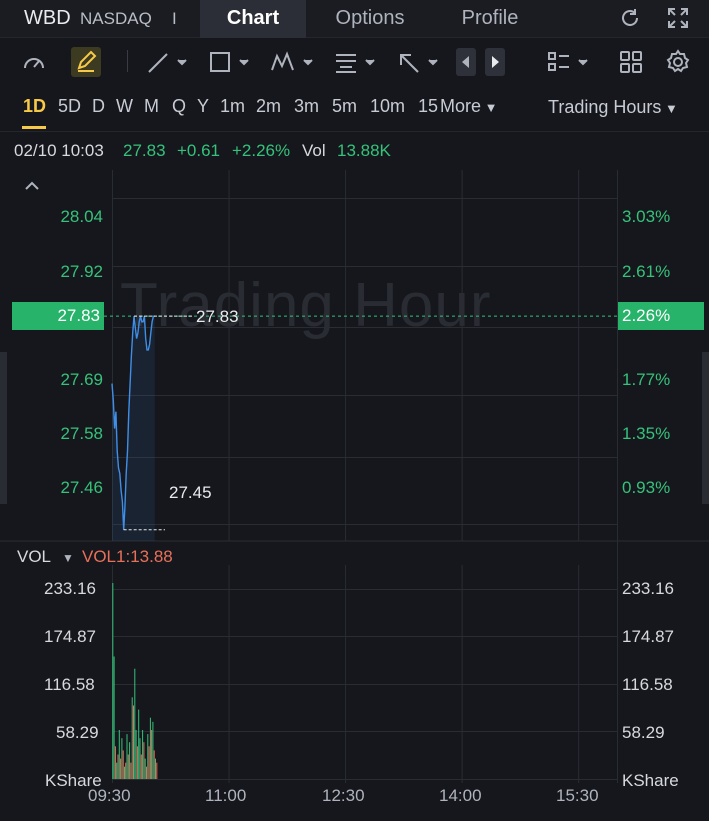 This screenshot has height=821, width=709. What do you see at coordinates (646, 487) in the screenshot?
I see `pct-axis-label: 0.93%` at bounding box center [646, 487].